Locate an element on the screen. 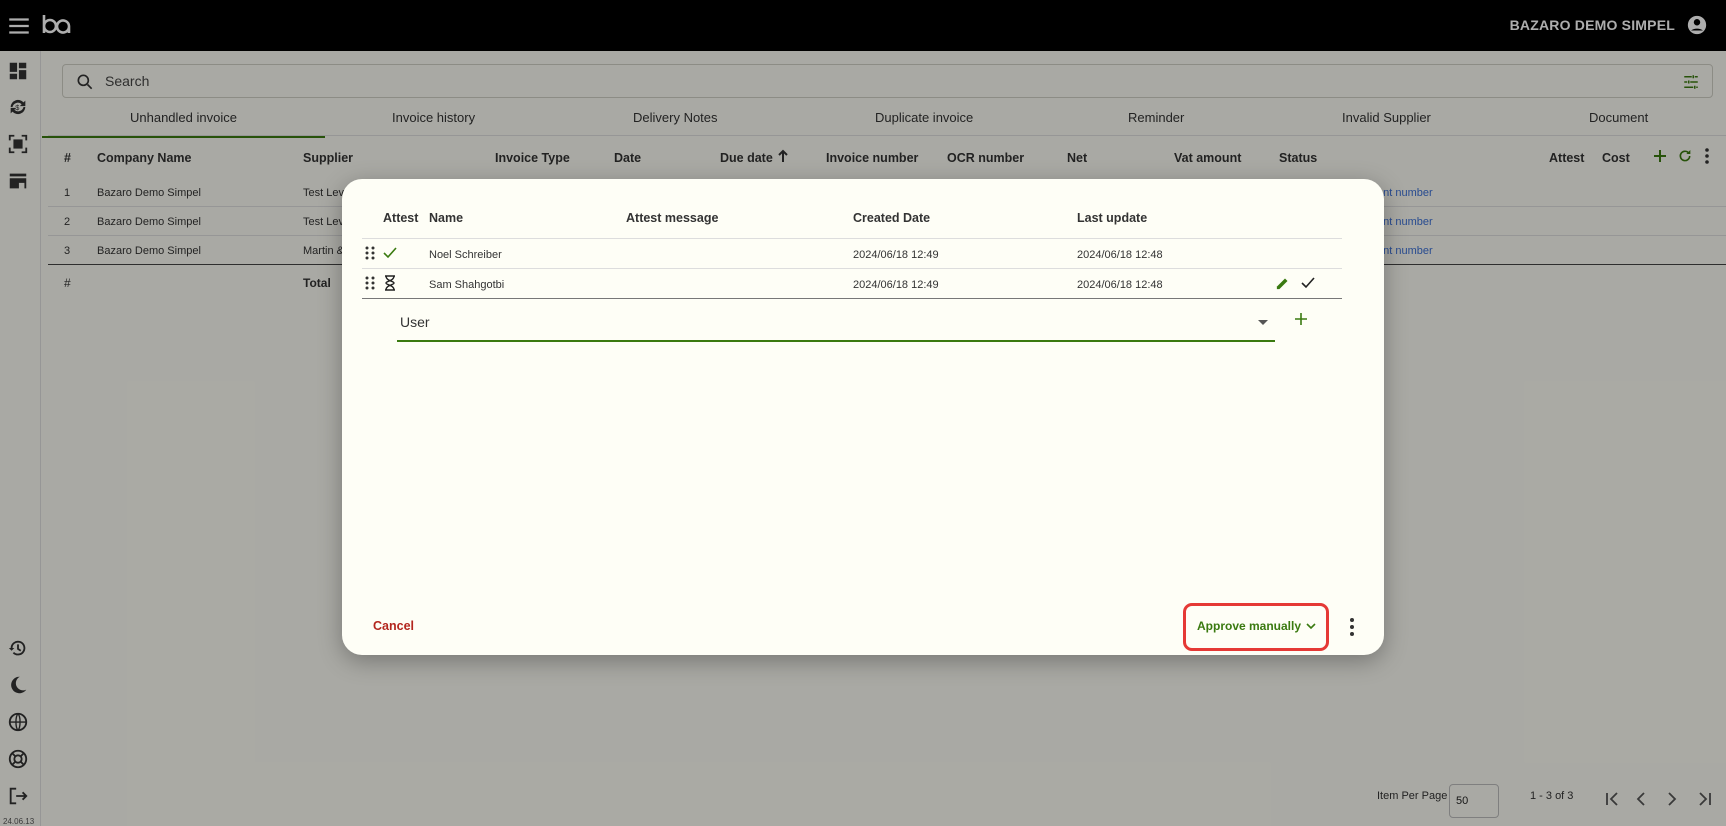 The width and height of the screenshot is (1726, 826). col-attest: Attest is located at coordinates (401, 218).